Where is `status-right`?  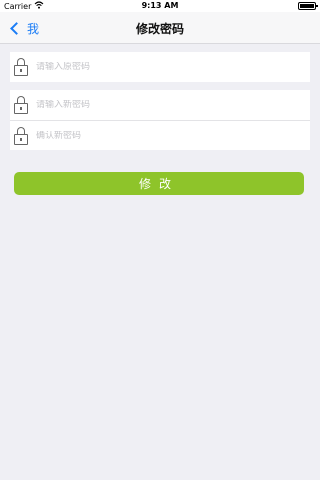
status-right is located at coordinates (308, 6).